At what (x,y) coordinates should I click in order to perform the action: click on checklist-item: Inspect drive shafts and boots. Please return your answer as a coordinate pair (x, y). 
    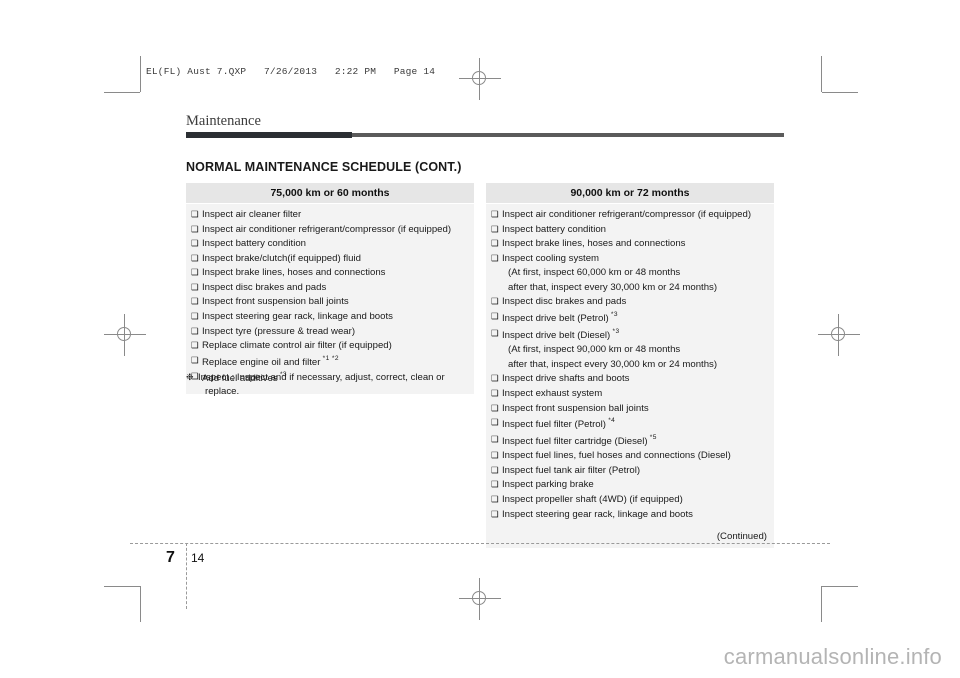
    Looking at the image, I should click on (630, 379).